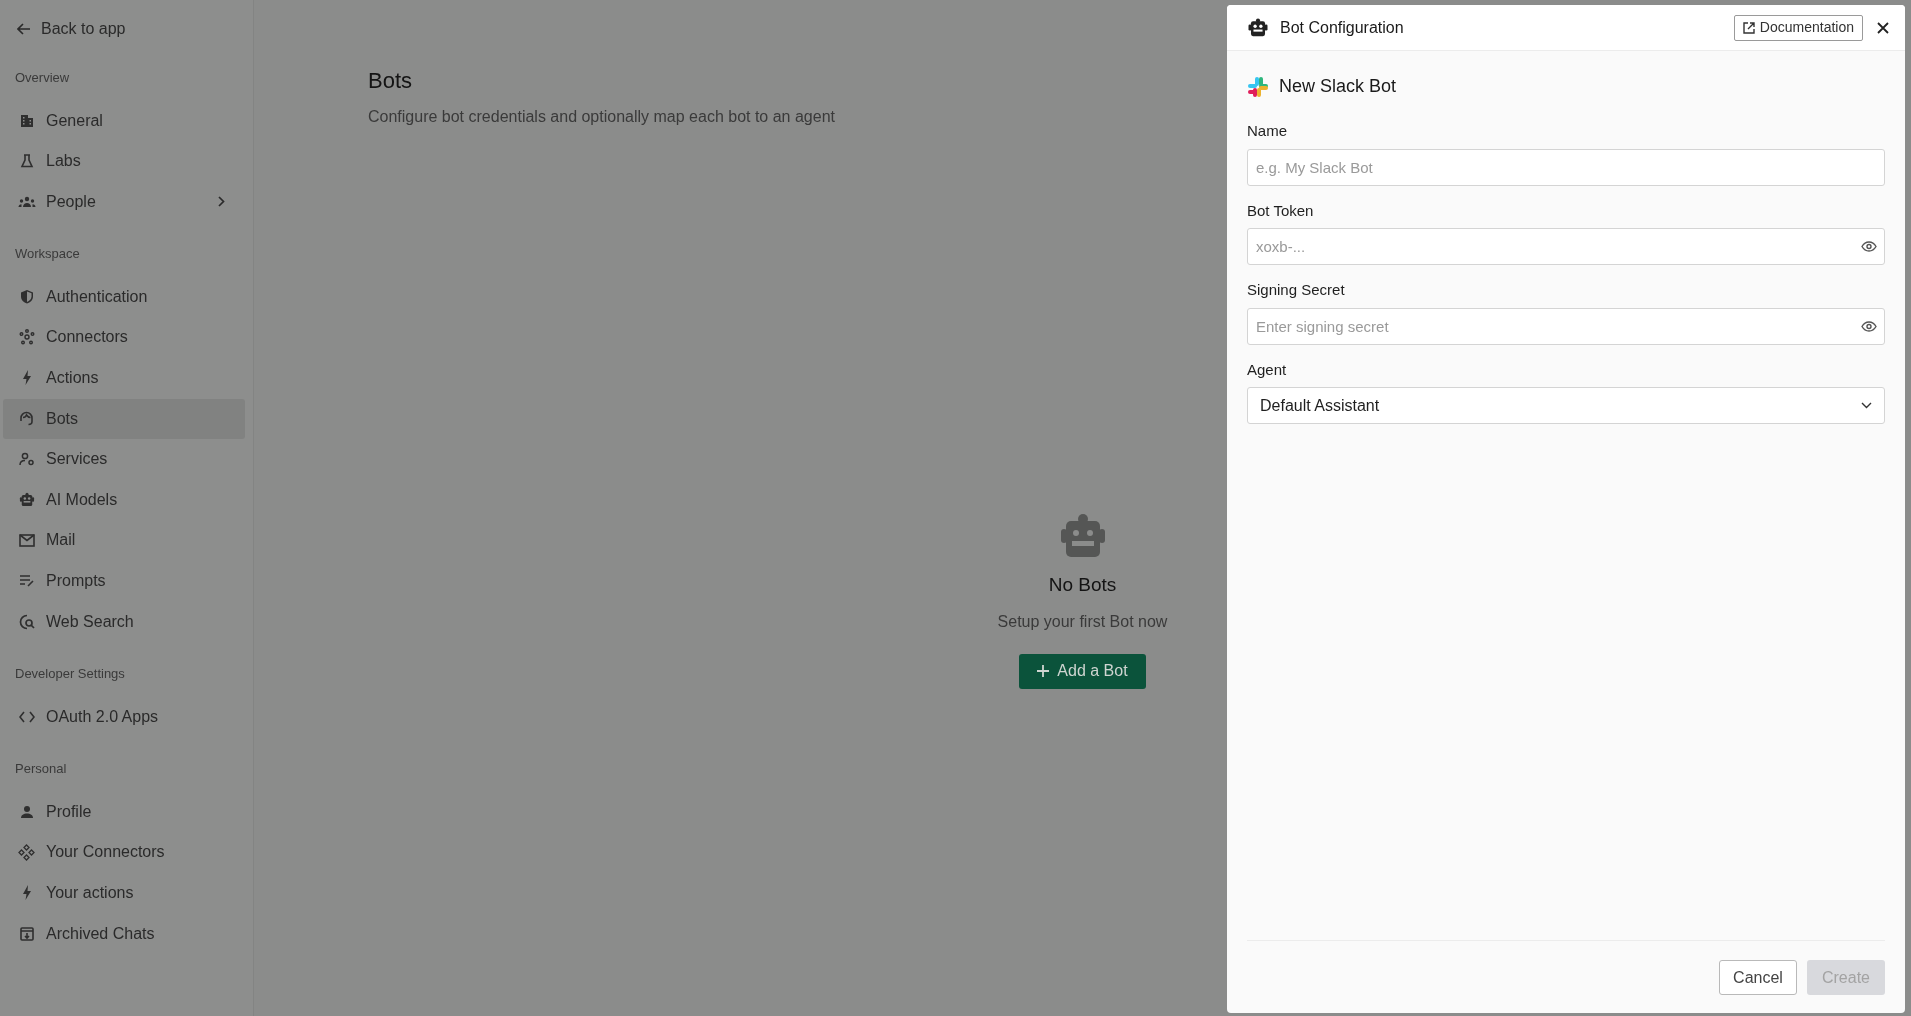 The width and height of the screenshot is (1911, 1016). I want to click on documentation-button: Documentation, so click(1798, 27).